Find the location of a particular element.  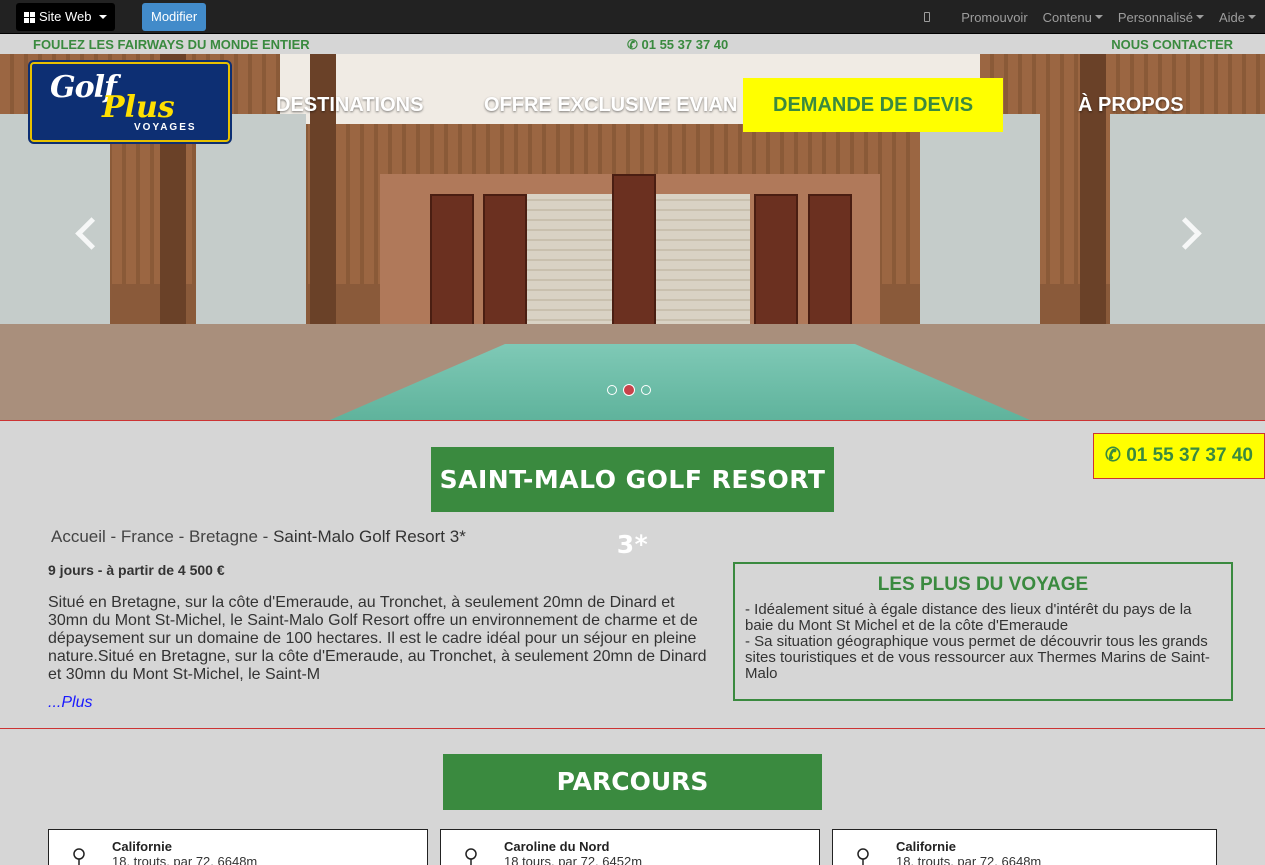

nav-a-propos: À PROPOS is located at coordinates (1131, 105).